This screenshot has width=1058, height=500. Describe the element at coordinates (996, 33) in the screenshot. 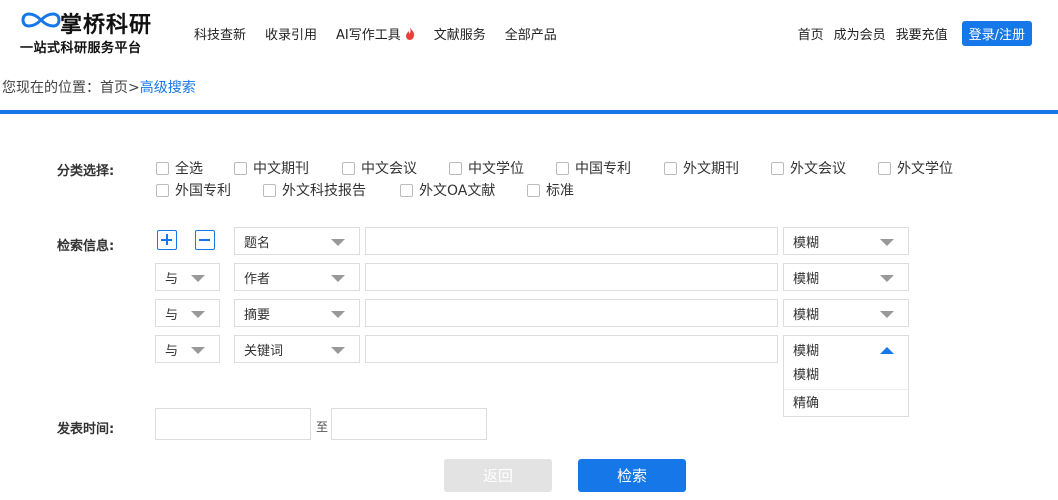

I see `login-register-button: 登录/注册` at that location.